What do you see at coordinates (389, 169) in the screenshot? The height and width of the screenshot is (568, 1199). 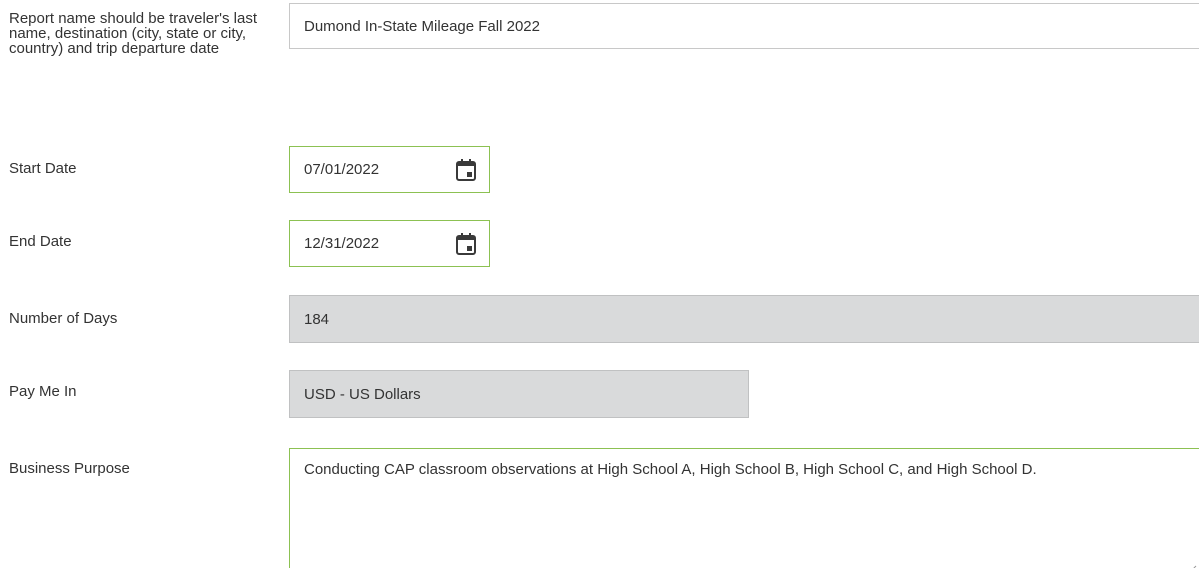 I see `start-date-input: 07/01/2022` at bounding box center [389, 169].